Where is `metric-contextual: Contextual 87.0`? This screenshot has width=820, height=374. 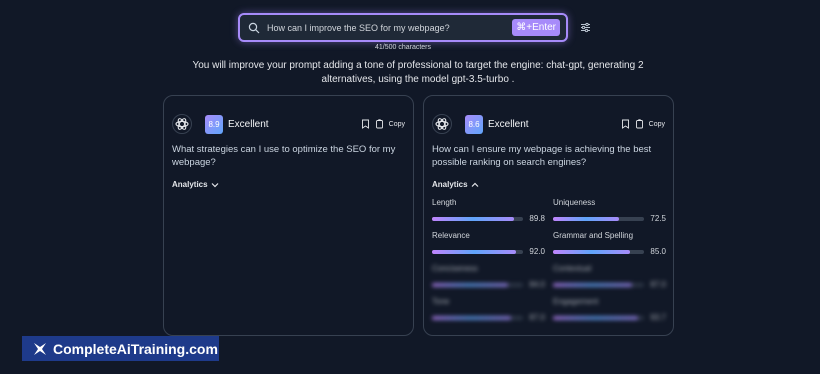
metric-contextual: Contextual 87.0 is located at coordinates (609, 277).